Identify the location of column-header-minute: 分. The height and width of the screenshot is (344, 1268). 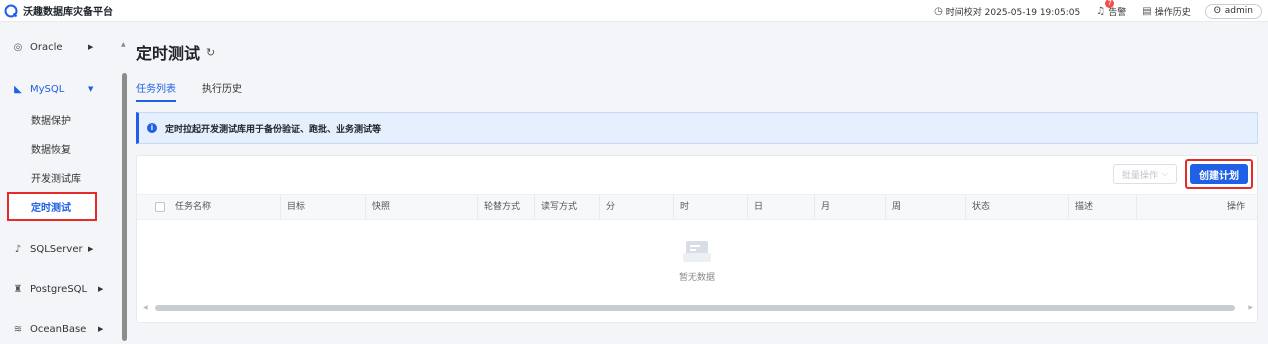
(607, 207).